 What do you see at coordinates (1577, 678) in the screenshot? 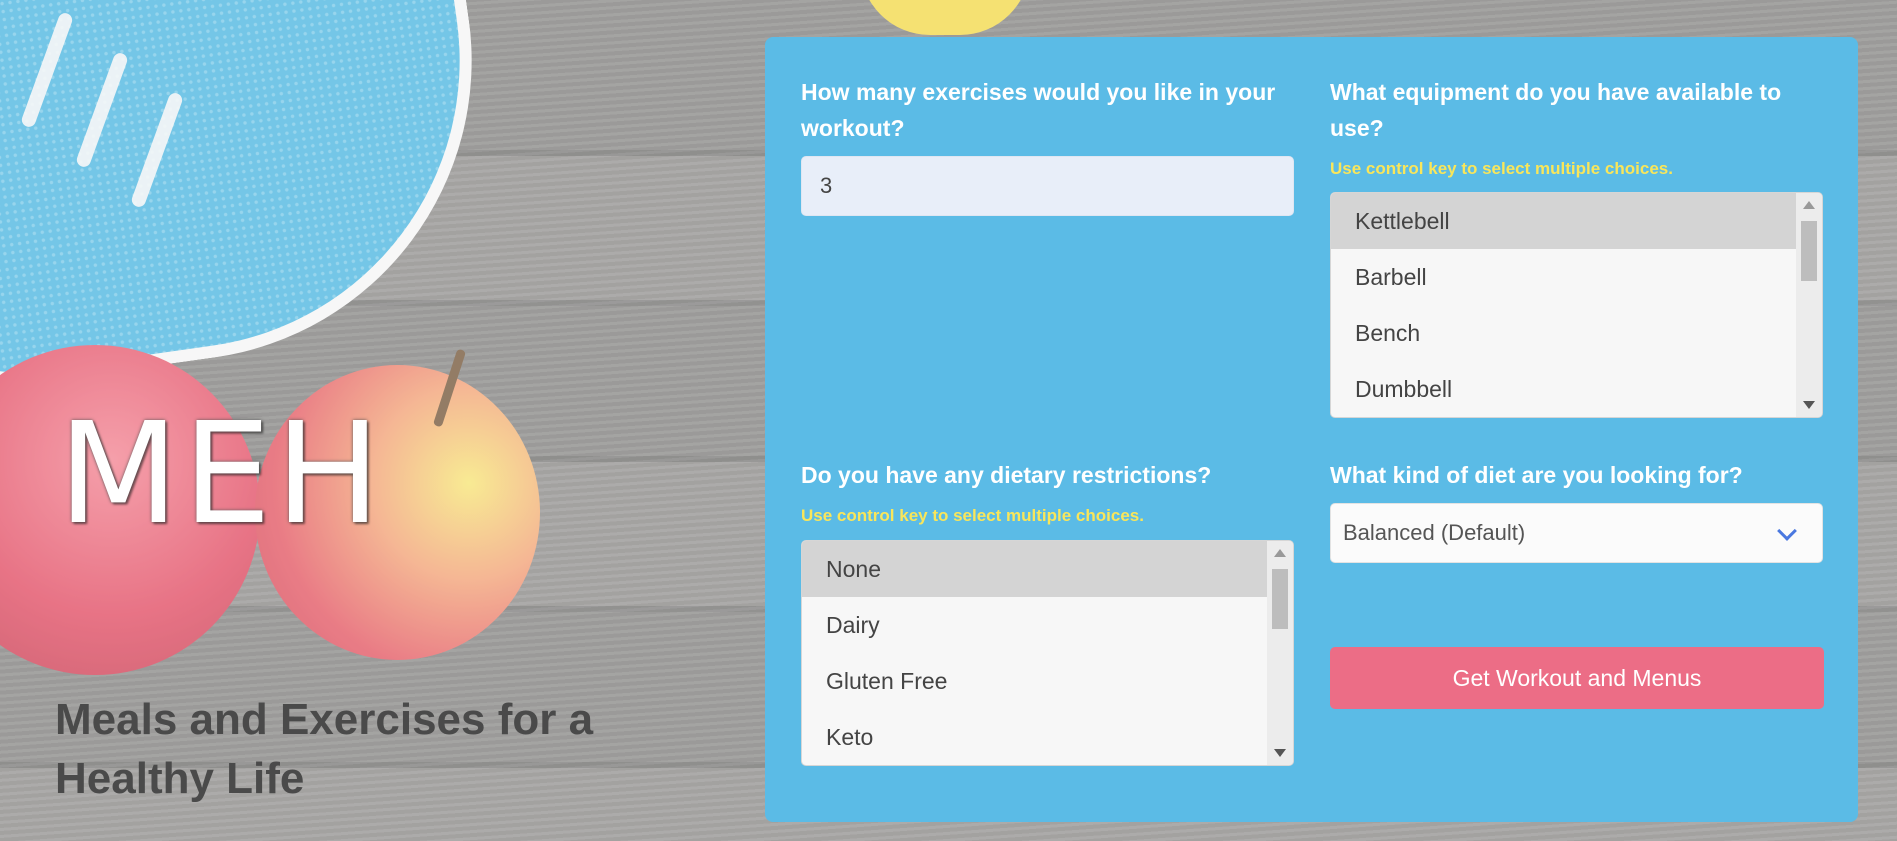
I see `get-workout-button: Get Workout and Menus` at bounding box center [1577, 678].